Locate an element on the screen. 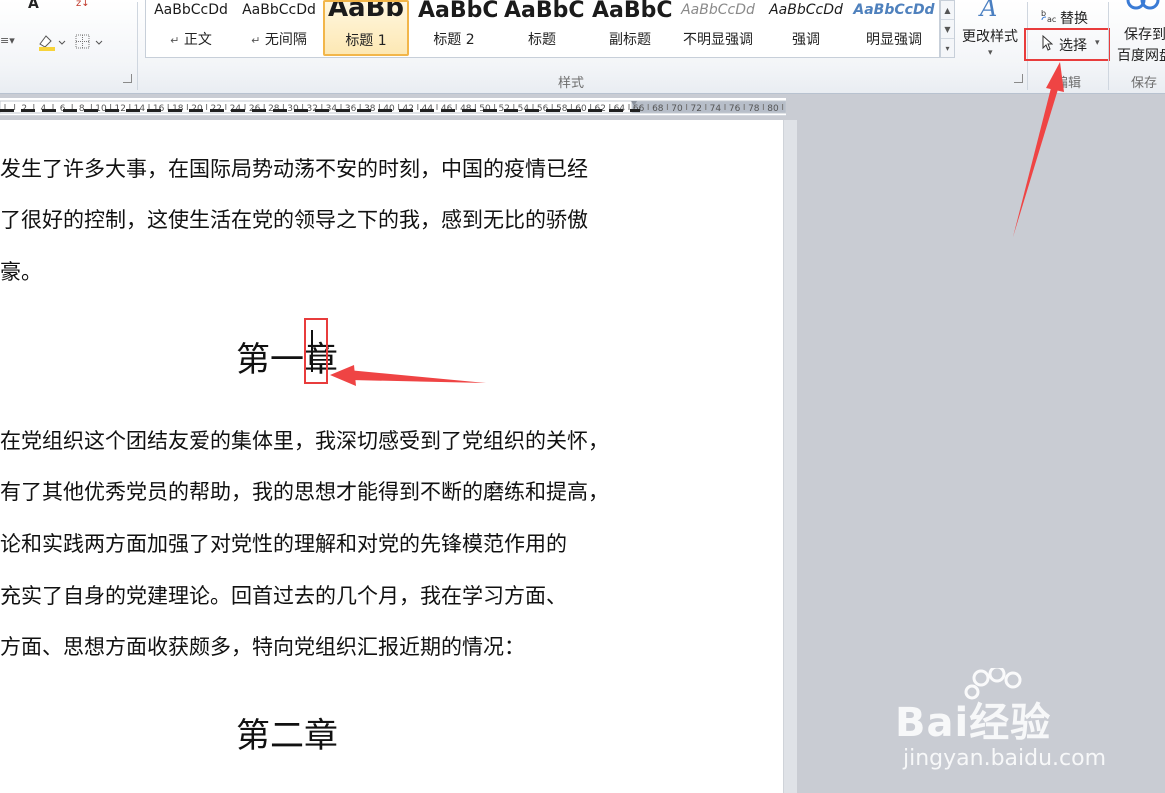  save-to-baidu-line1: 保存到 is located at coordinates (1144, 34).